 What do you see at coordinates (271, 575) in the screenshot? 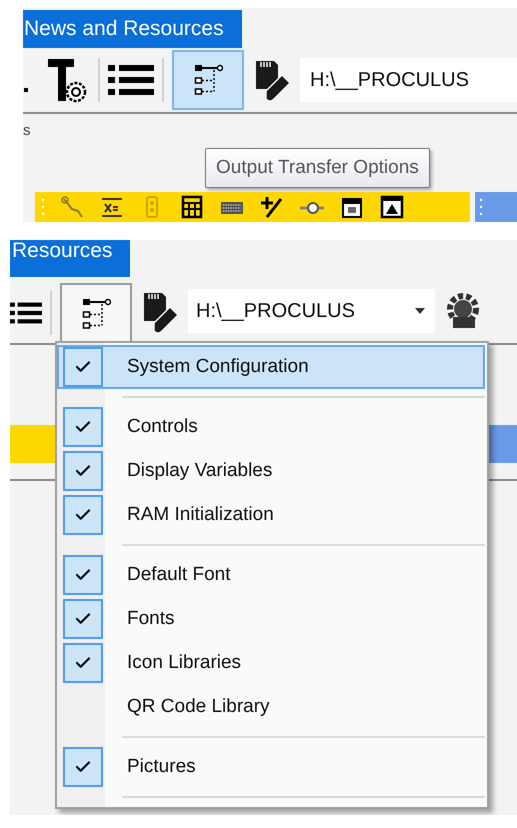
I see `menu-item: Default Font` at bounding box center [271, 575].